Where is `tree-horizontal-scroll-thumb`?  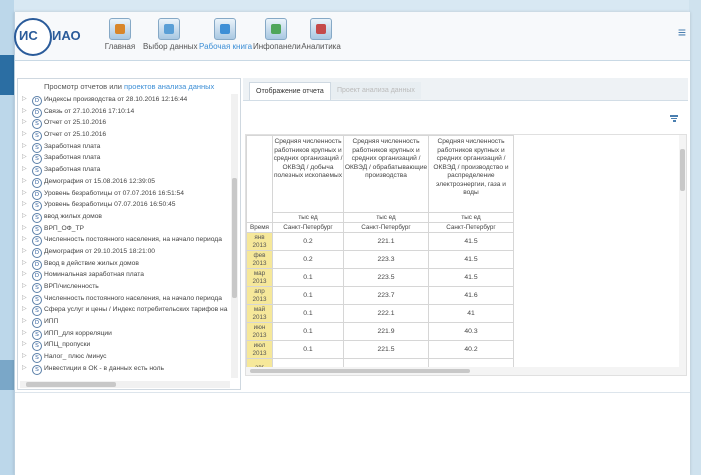 tree-horizontal-scroll-thumb is located at coordinates (71, 384).